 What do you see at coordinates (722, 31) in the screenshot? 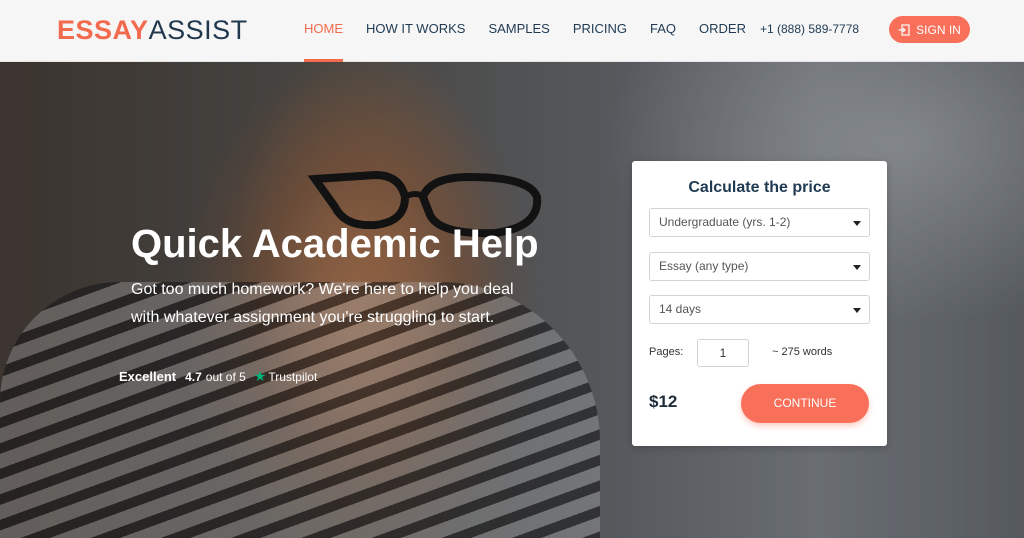
I see `nav-order: ORDER` at bounding box center [722, 31].